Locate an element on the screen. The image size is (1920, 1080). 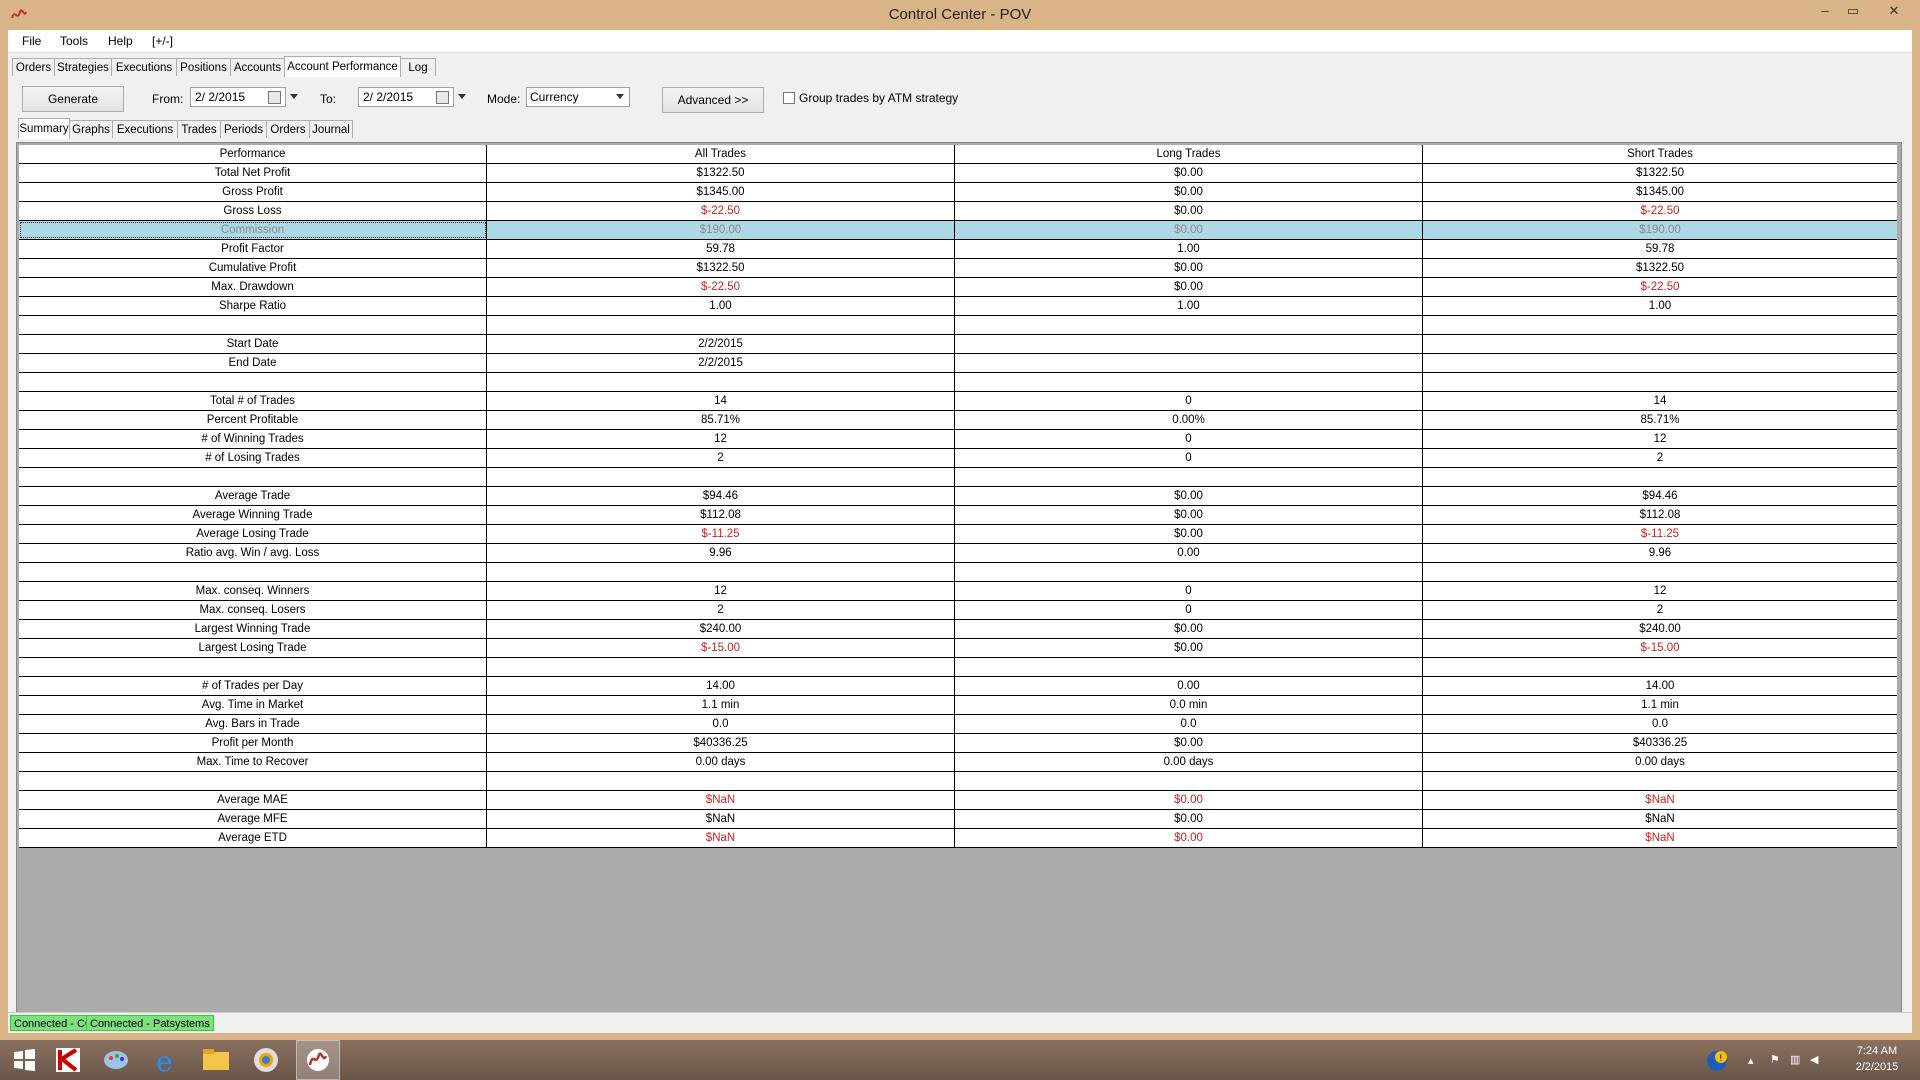
tab-summary: Summary is located at coordinates (44, 128).